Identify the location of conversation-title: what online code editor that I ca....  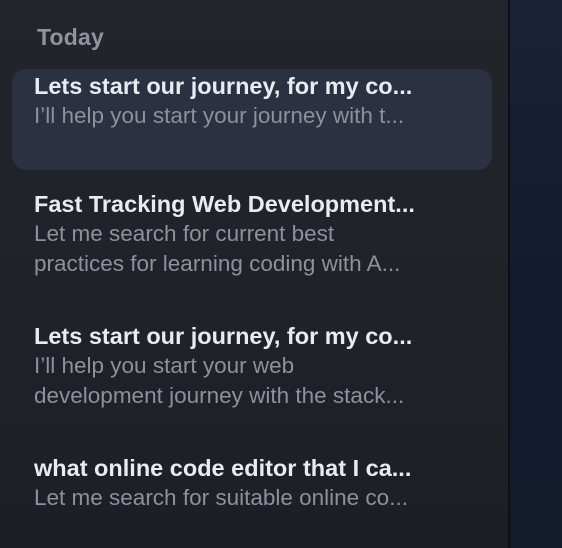
(223, 468).